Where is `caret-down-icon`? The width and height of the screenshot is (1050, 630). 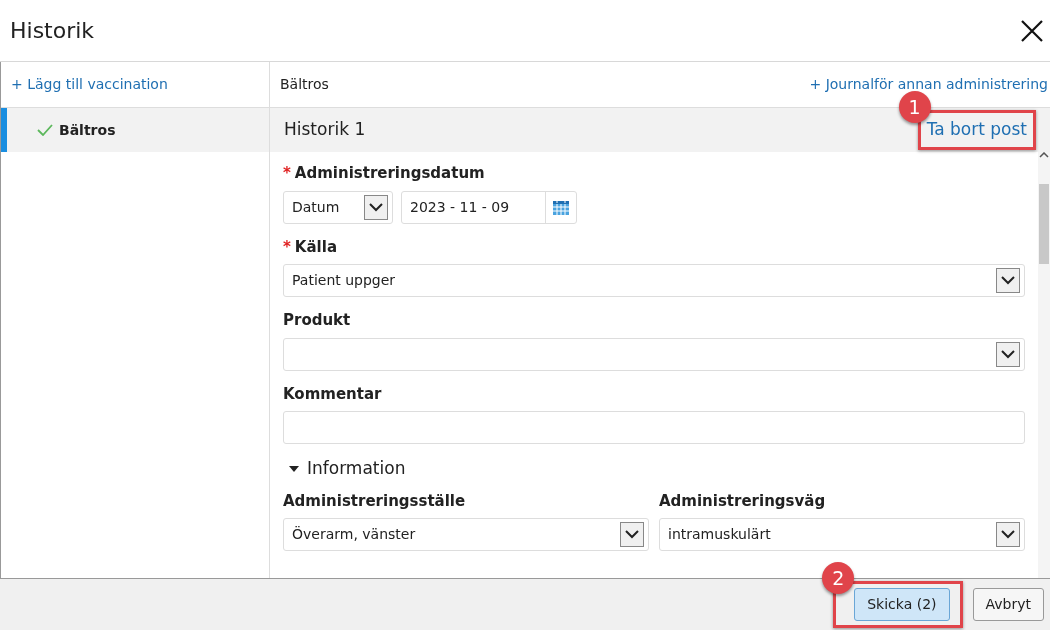 caret-down-icon is located at coordinates (294, 468).